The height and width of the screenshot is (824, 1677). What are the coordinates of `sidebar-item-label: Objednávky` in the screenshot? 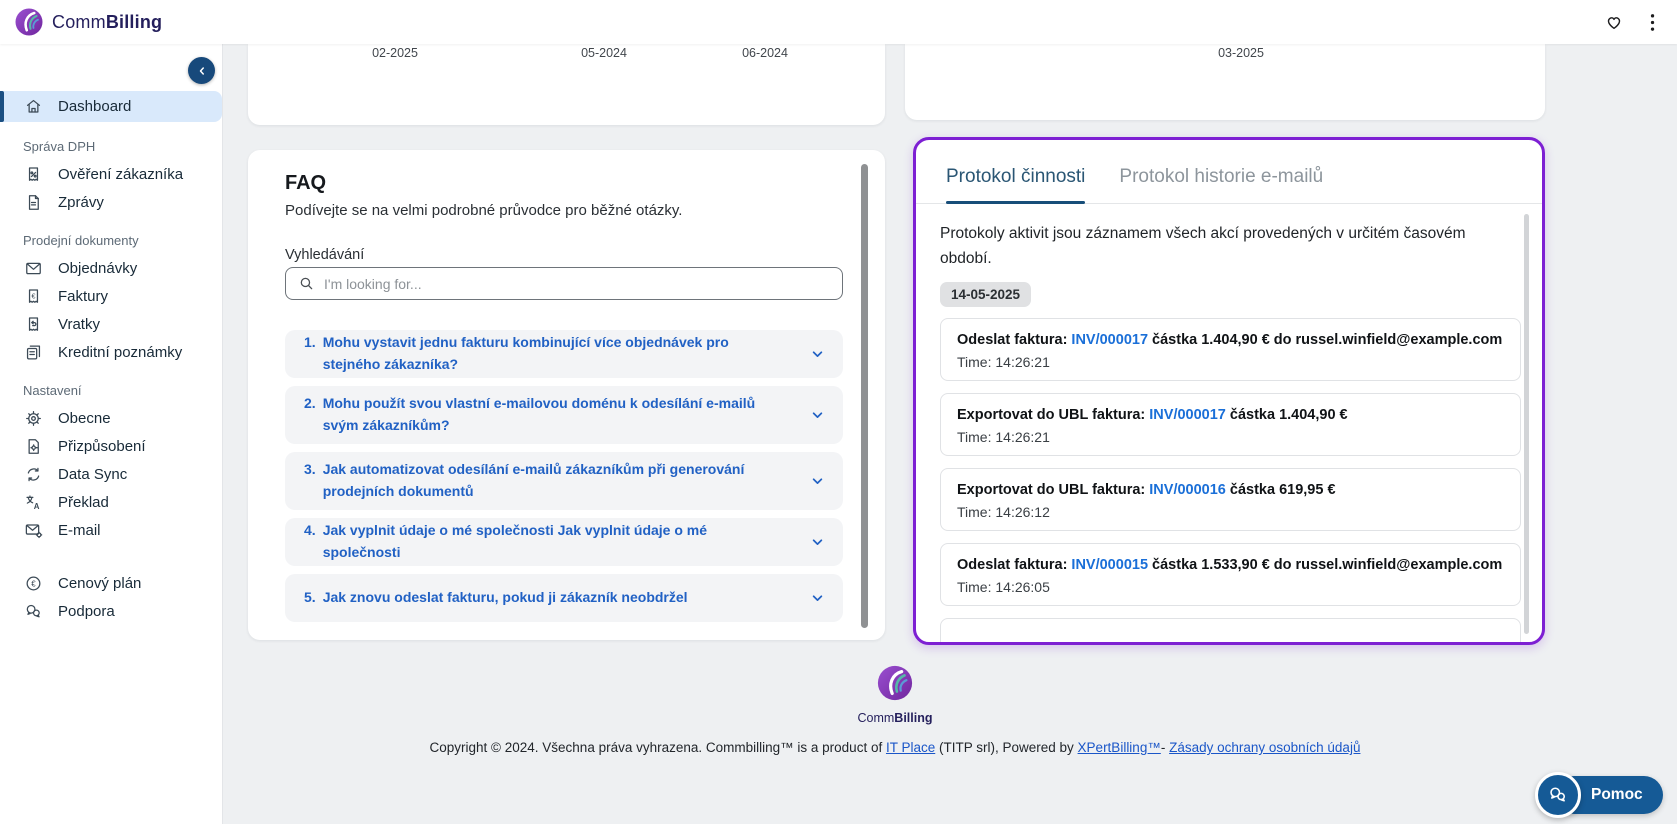 It's located at (98, 268).